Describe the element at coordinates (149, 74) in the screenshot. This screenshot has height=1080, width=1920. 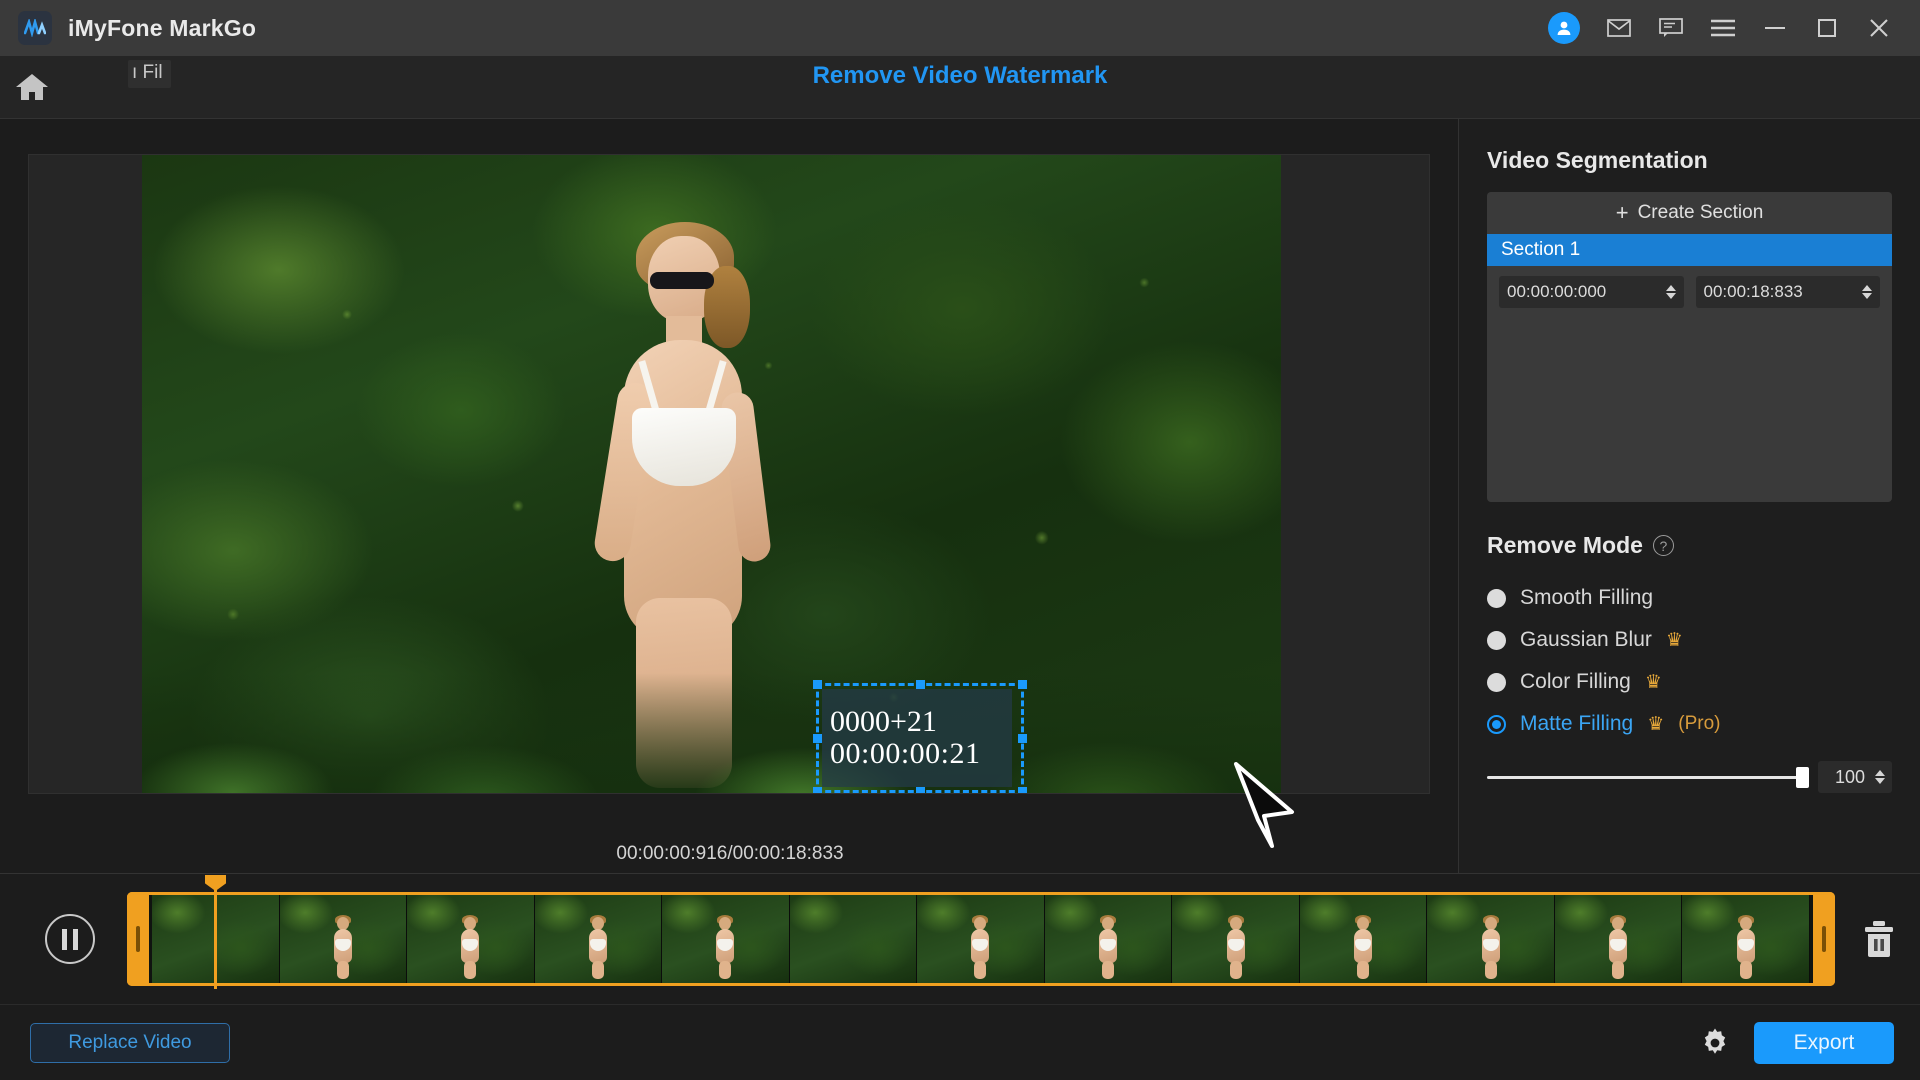
I see `file-name-hint: ı Fil` at that location.